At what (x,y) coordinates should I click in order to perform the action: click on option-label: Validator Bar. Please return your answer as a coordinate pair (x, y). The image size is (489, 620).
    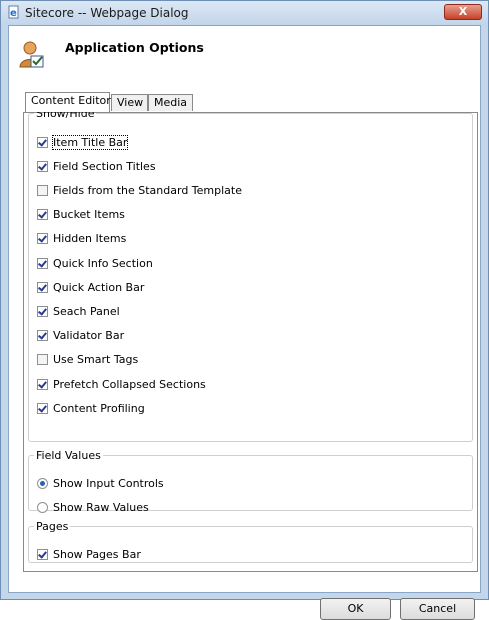
    Looking at the image, I should click on (89, 336).